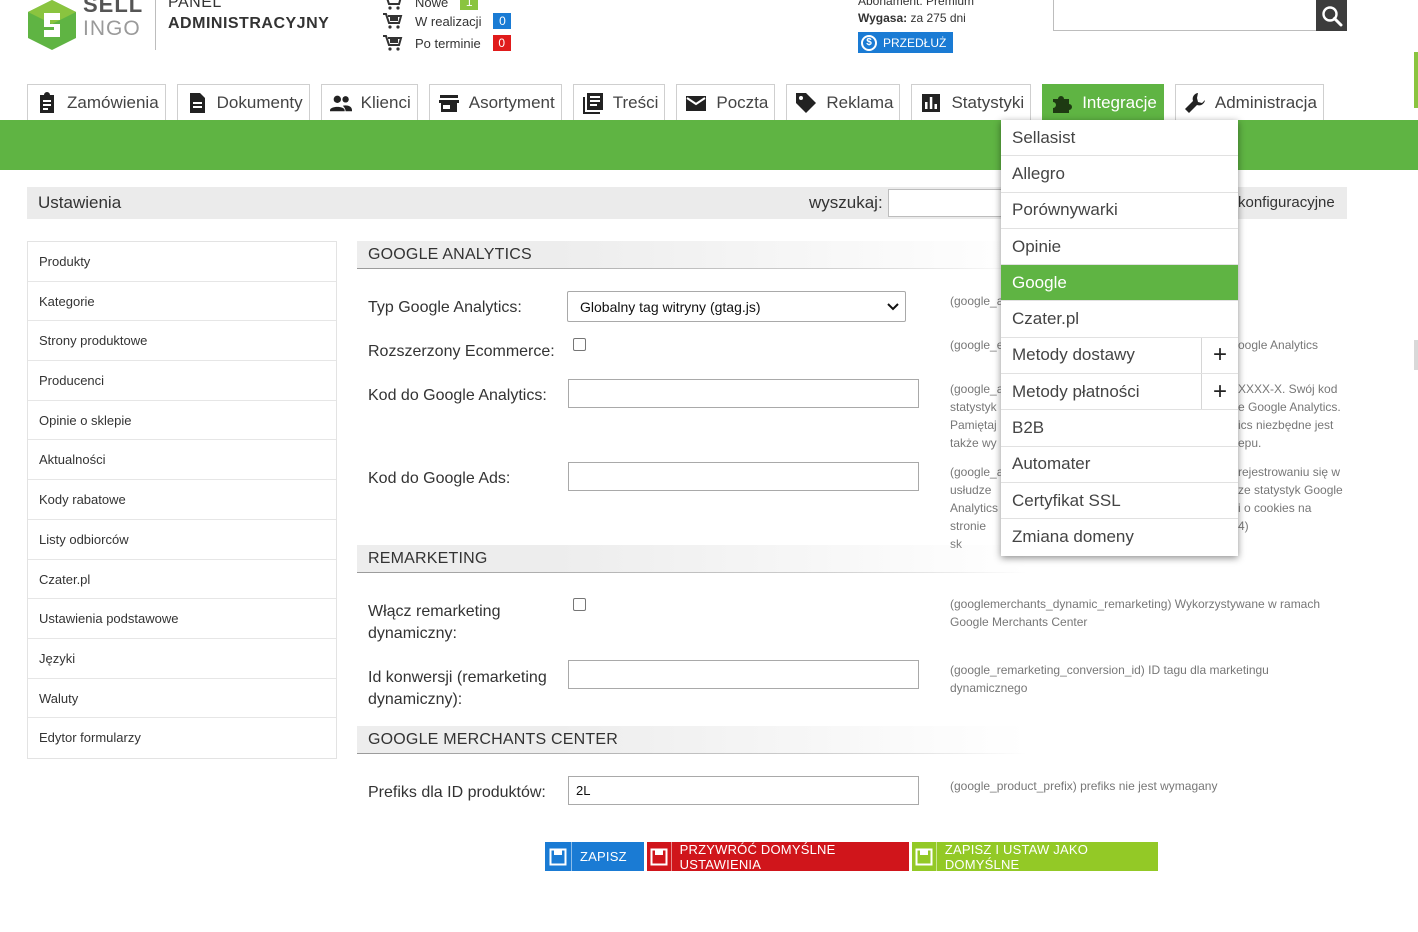 The image size is (1418, 932). Describe the element at coordinates (1275, 508) in the screenshot. I see `help-line: i o cookies na` at that location.